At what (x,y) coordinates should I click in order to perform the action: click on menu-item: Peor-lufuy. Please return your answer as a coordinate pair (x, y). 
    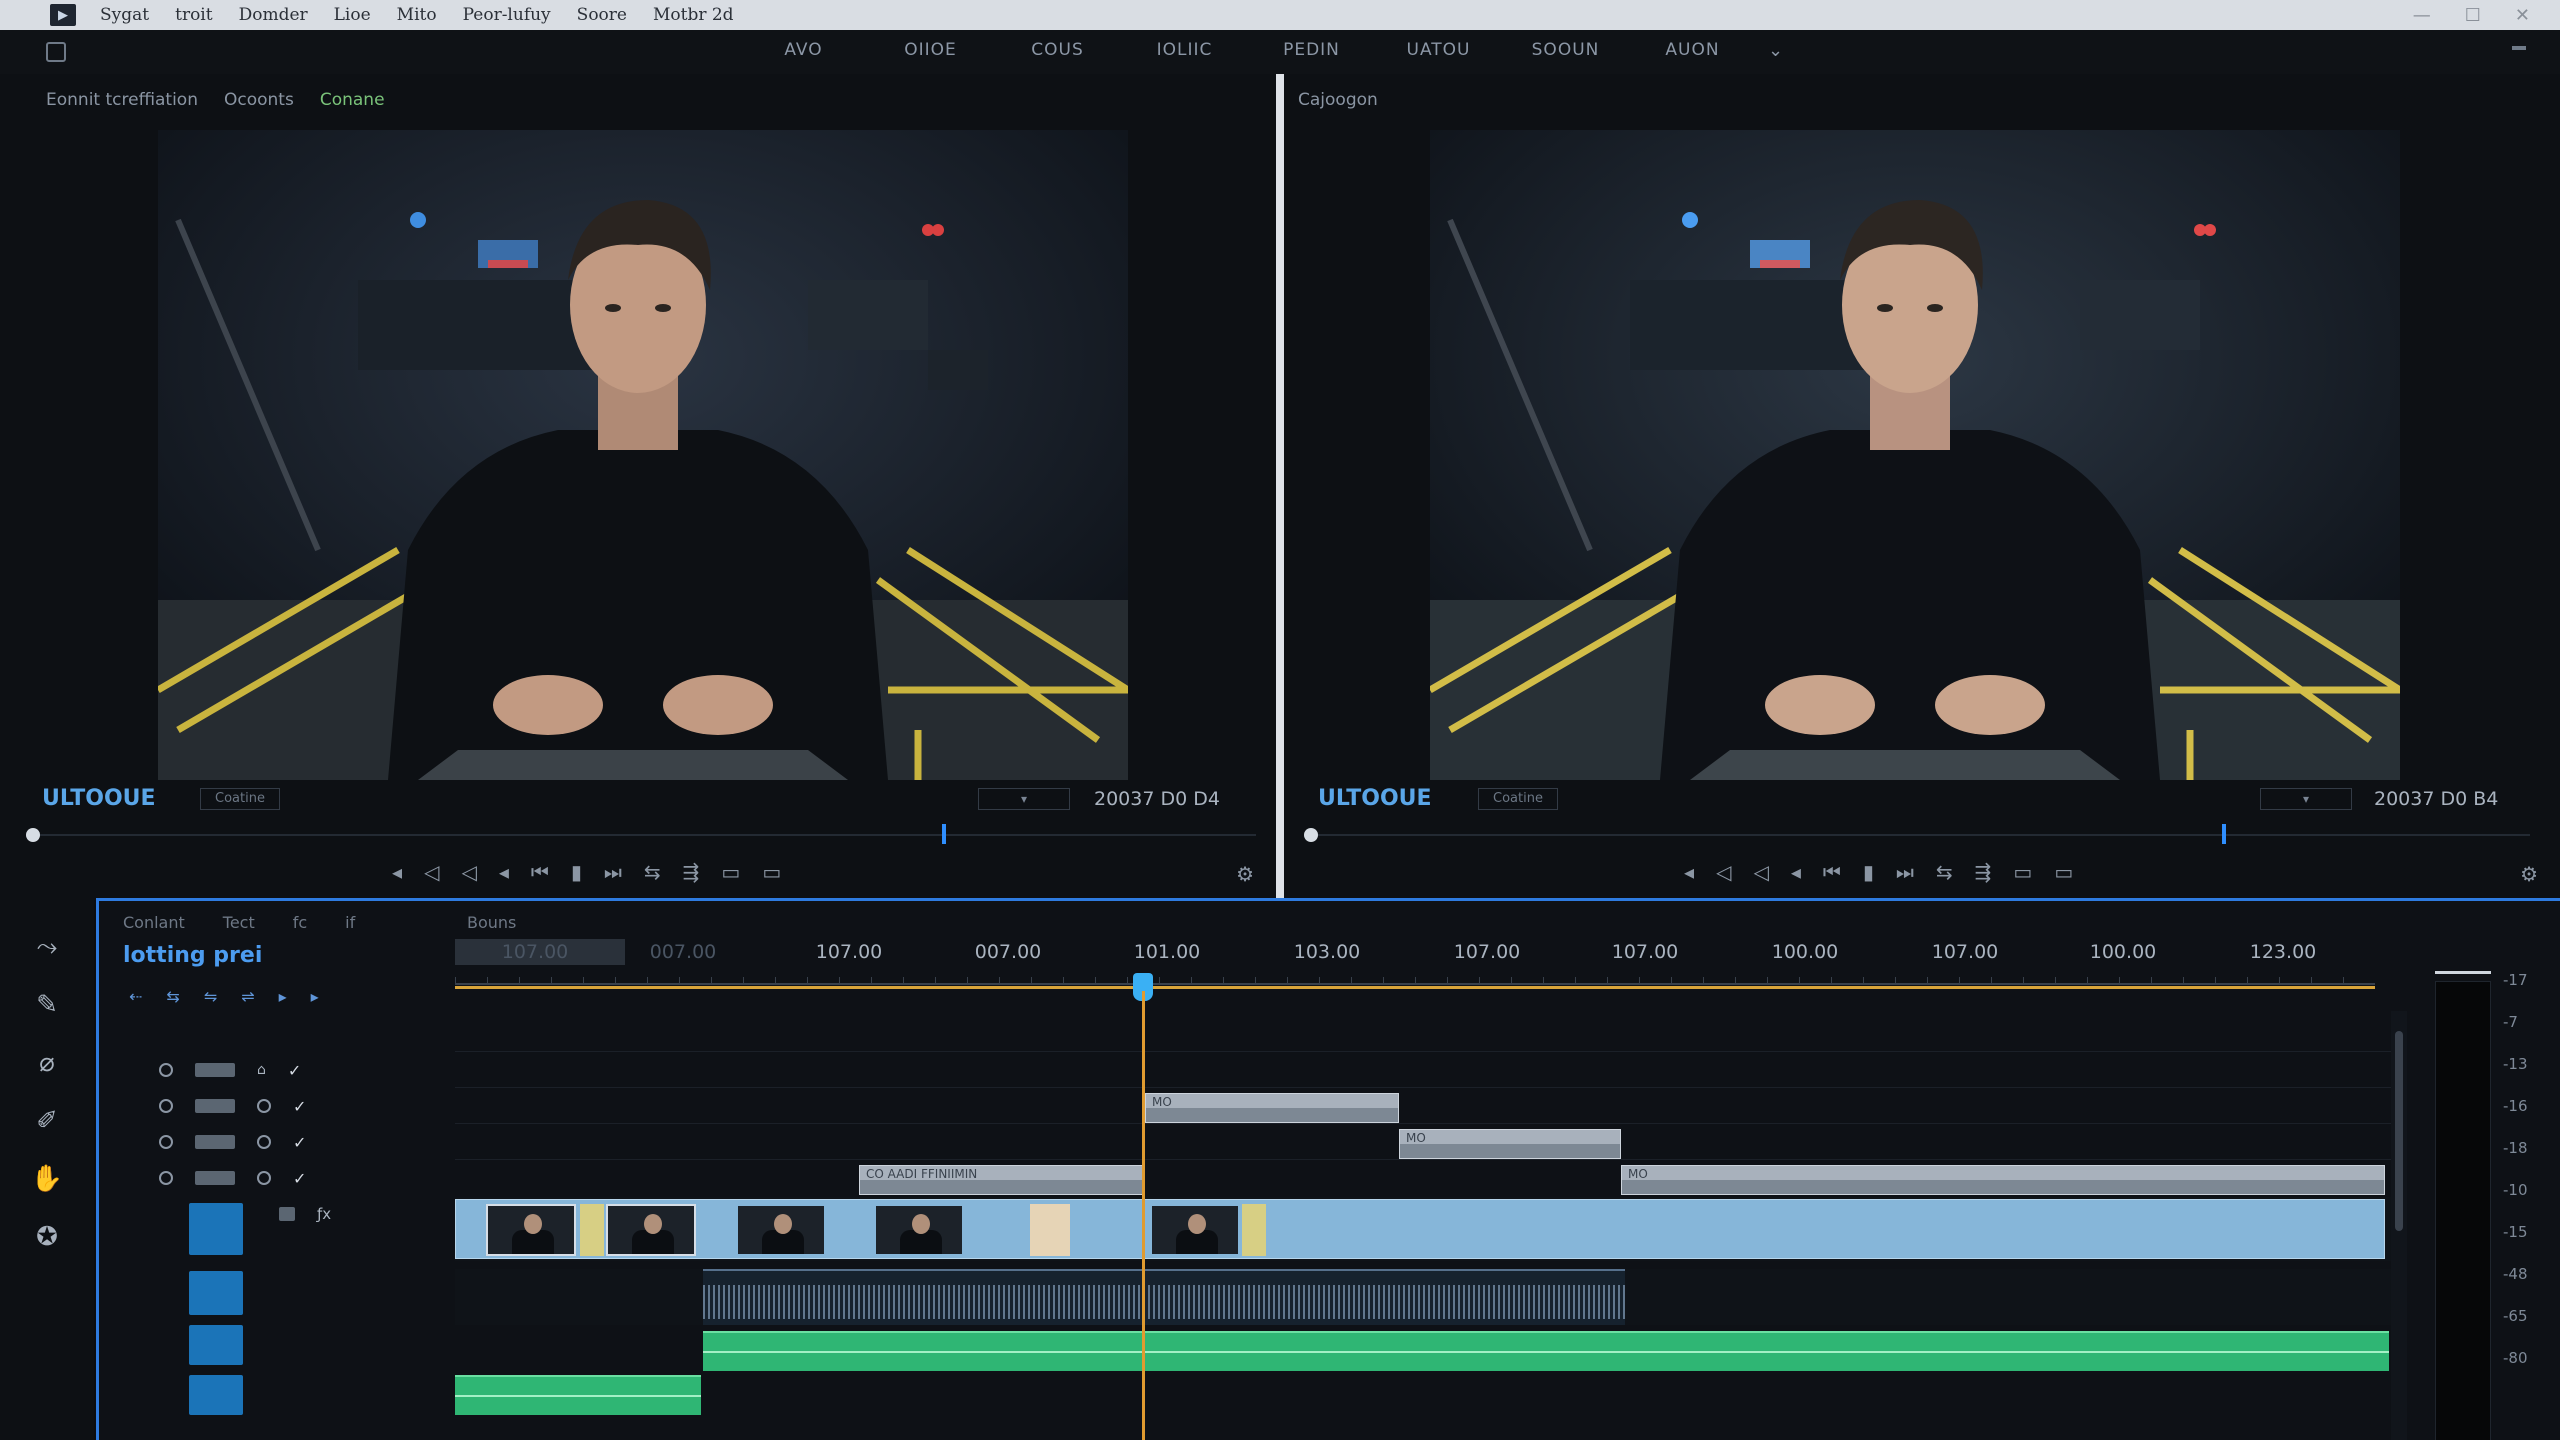
    Looking at the image, I should click on (507, 15).